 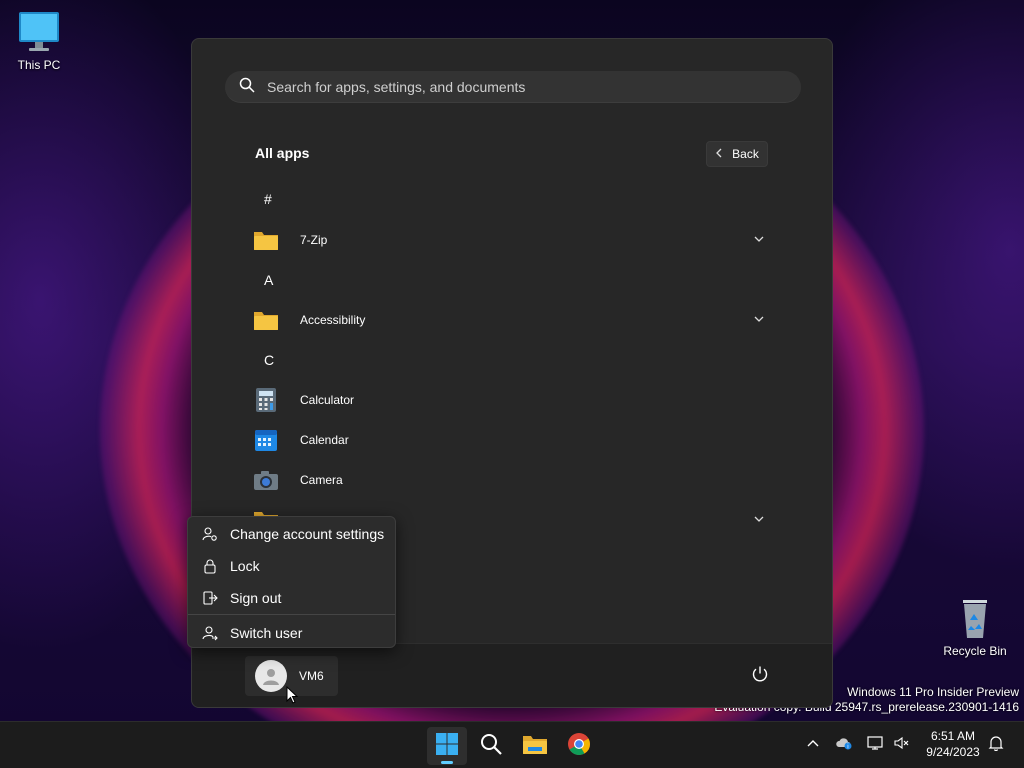 I want to click on app-item-accessibility: Accessibility, so click(x=513, y=320).